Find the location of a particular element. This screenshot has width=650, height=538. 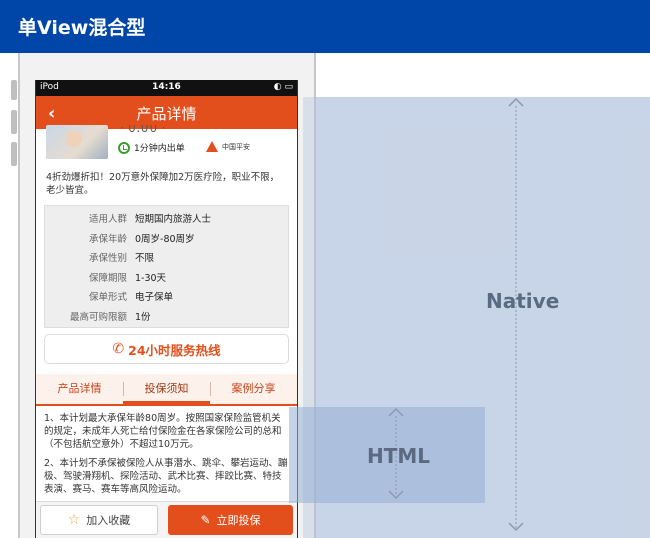

native-label: Native is located at coordinates (523, 301).